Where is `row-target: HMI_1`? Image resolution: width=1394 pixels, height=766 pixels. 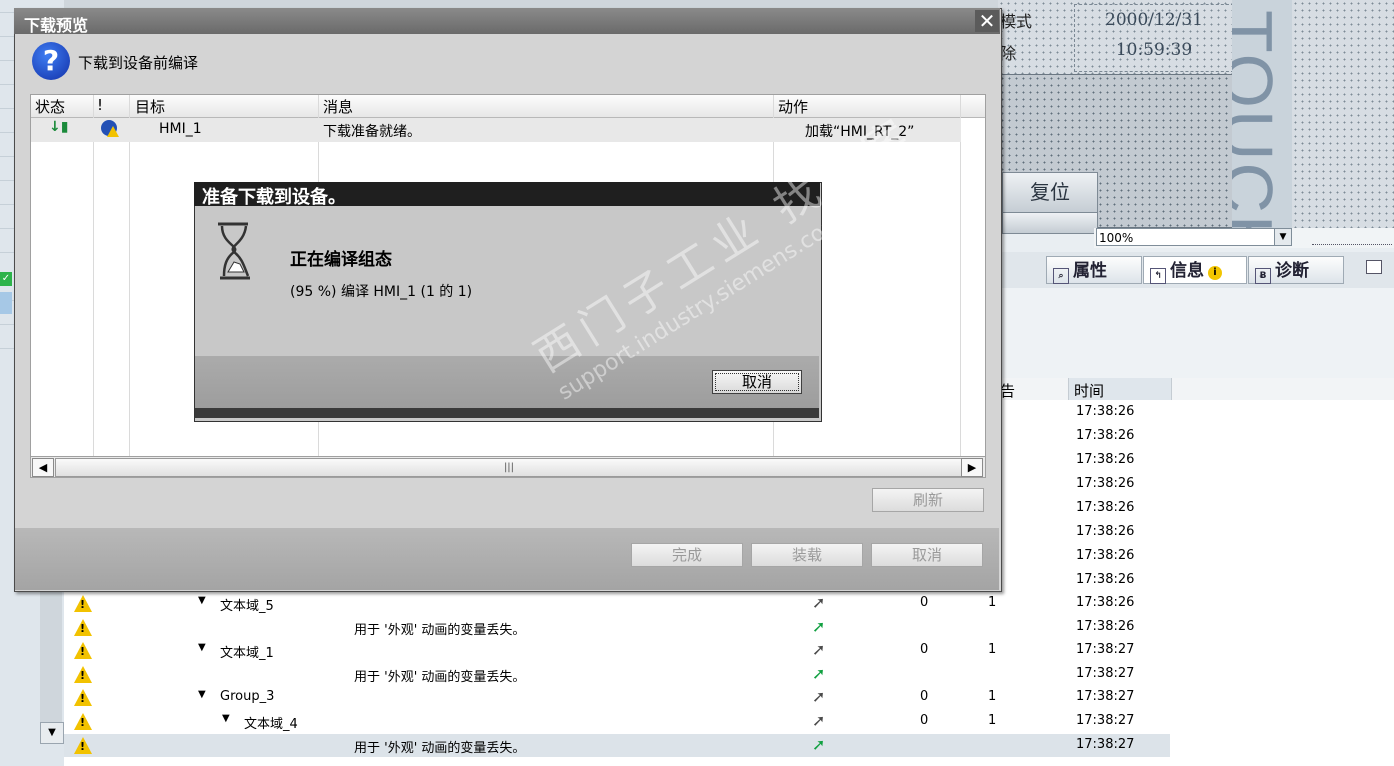
row-target: HMI_1 is located at coordinates (180, 129).